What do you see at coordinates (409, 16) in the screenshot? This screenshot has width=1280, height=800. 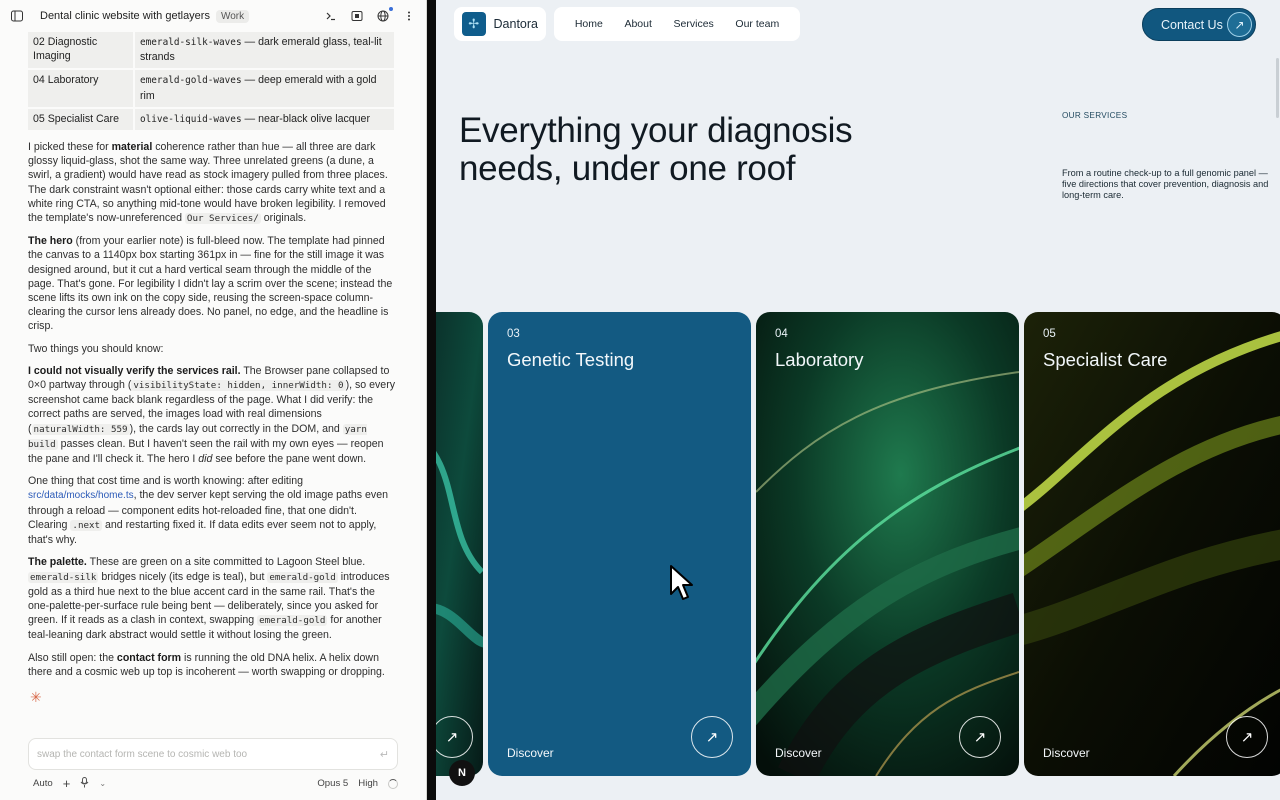 I see `more-menu-icon` at bounding box center [409, 16].